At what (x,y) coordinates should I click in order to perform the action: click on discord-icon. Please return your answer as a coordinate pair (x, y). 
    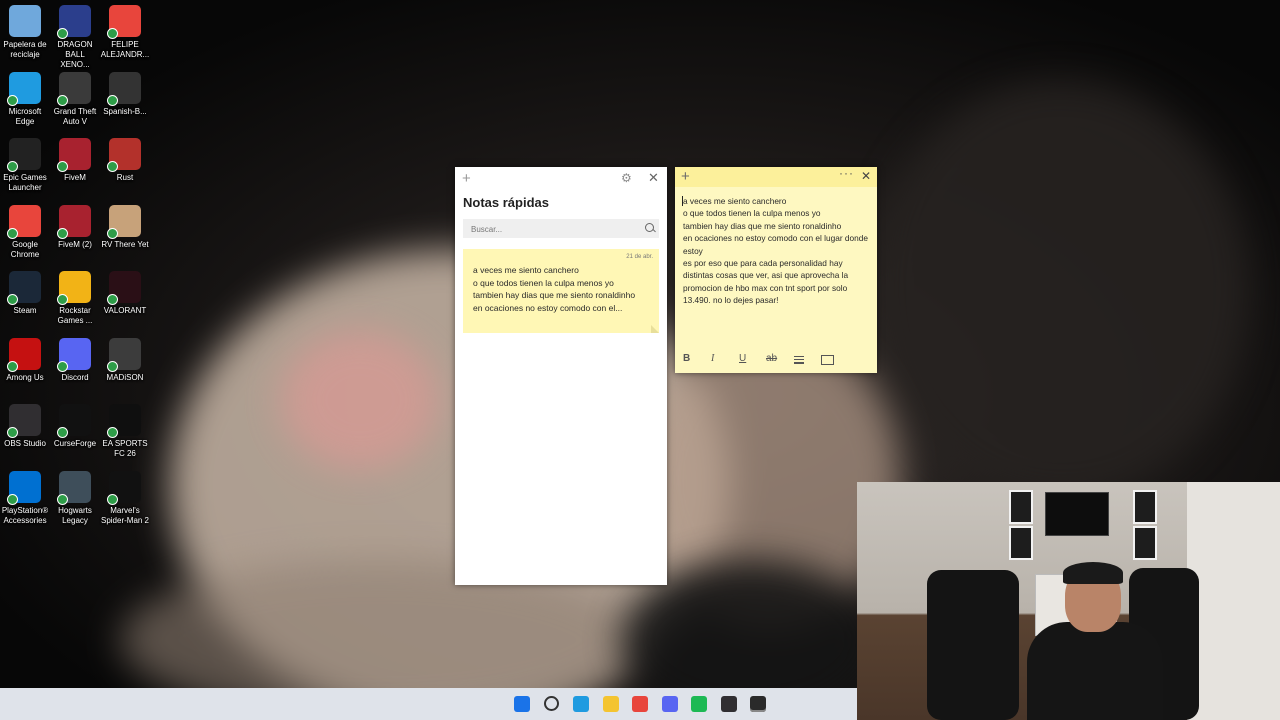
    Looking at the image, I should click on (669, 704).